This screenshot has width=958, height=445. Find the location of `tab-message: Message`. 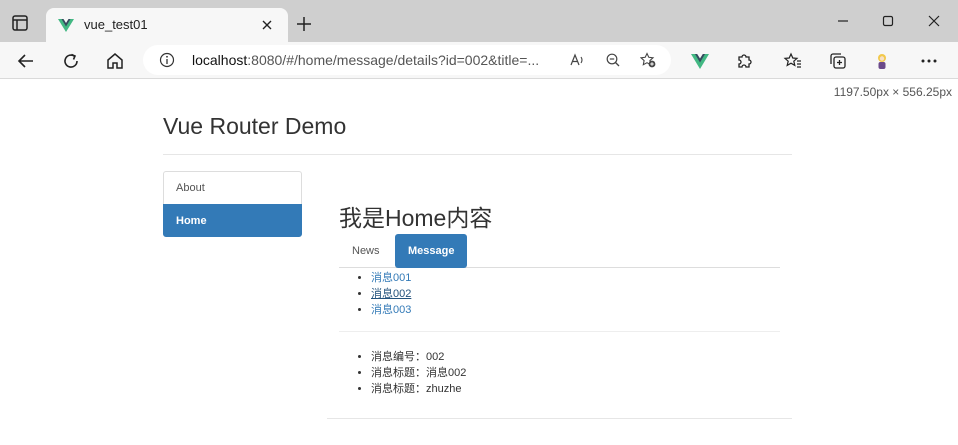

tab-message: Message is located at coordinates (431, 251).